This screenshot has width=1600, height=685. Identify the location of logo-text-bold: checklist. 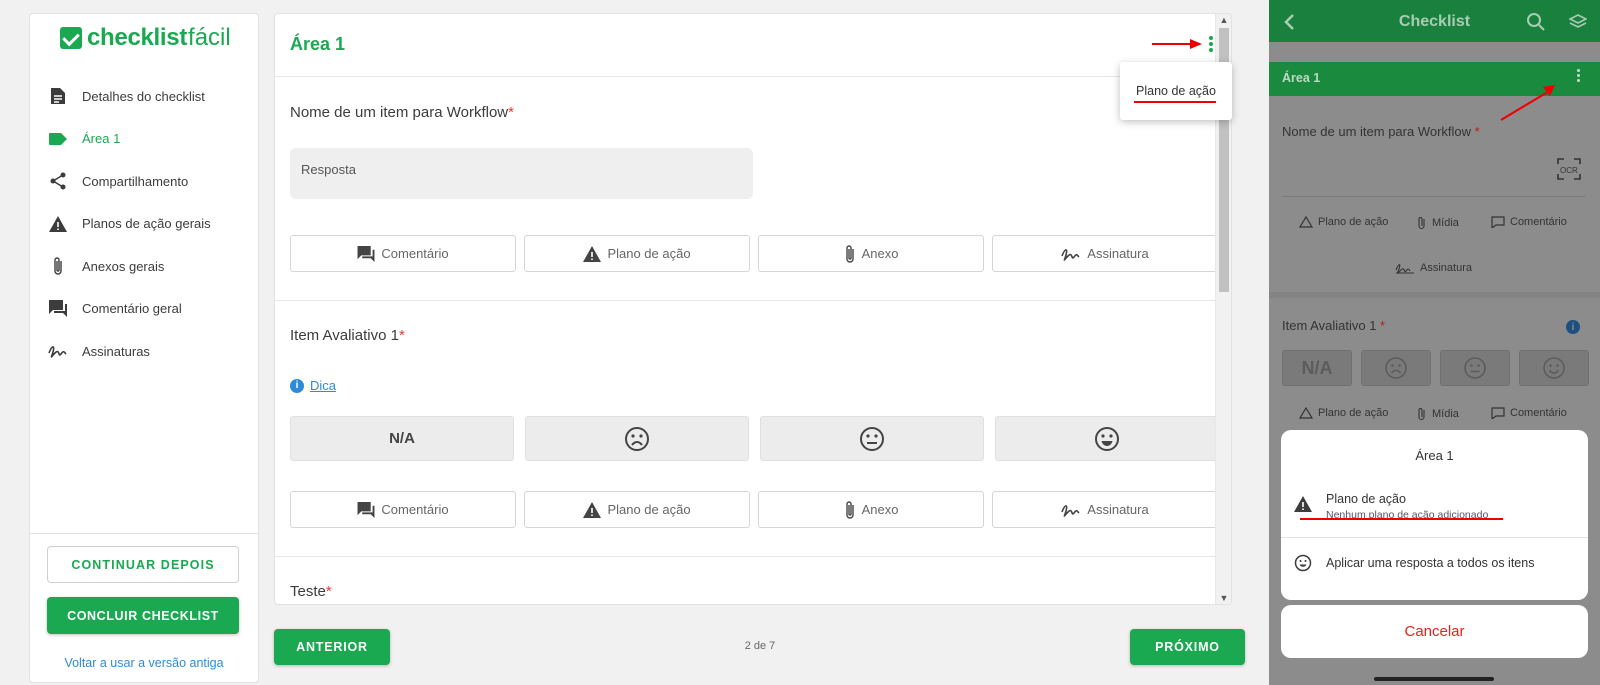
(137, 37).